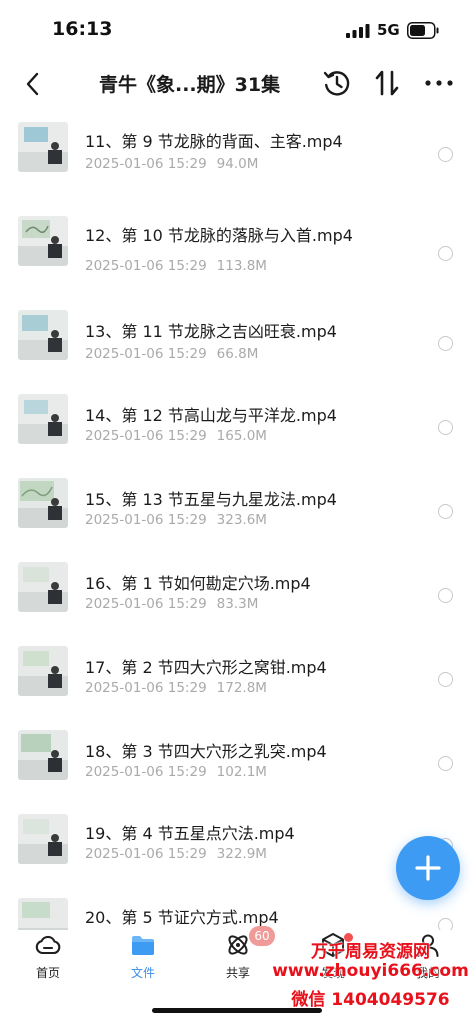 This screenshot has width=473, height=1024. I want to click on tab-home: 首页, so click(48, 960).